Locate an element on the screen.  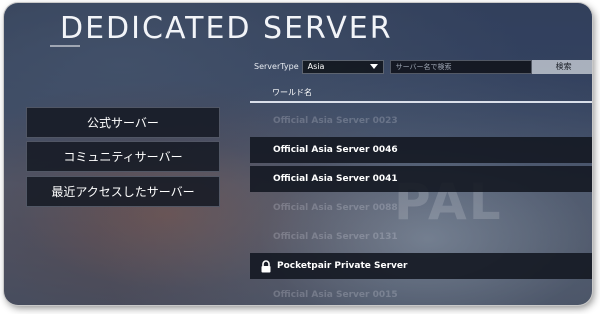
server-type-label: ServerType is located at coordinates (276, 66).